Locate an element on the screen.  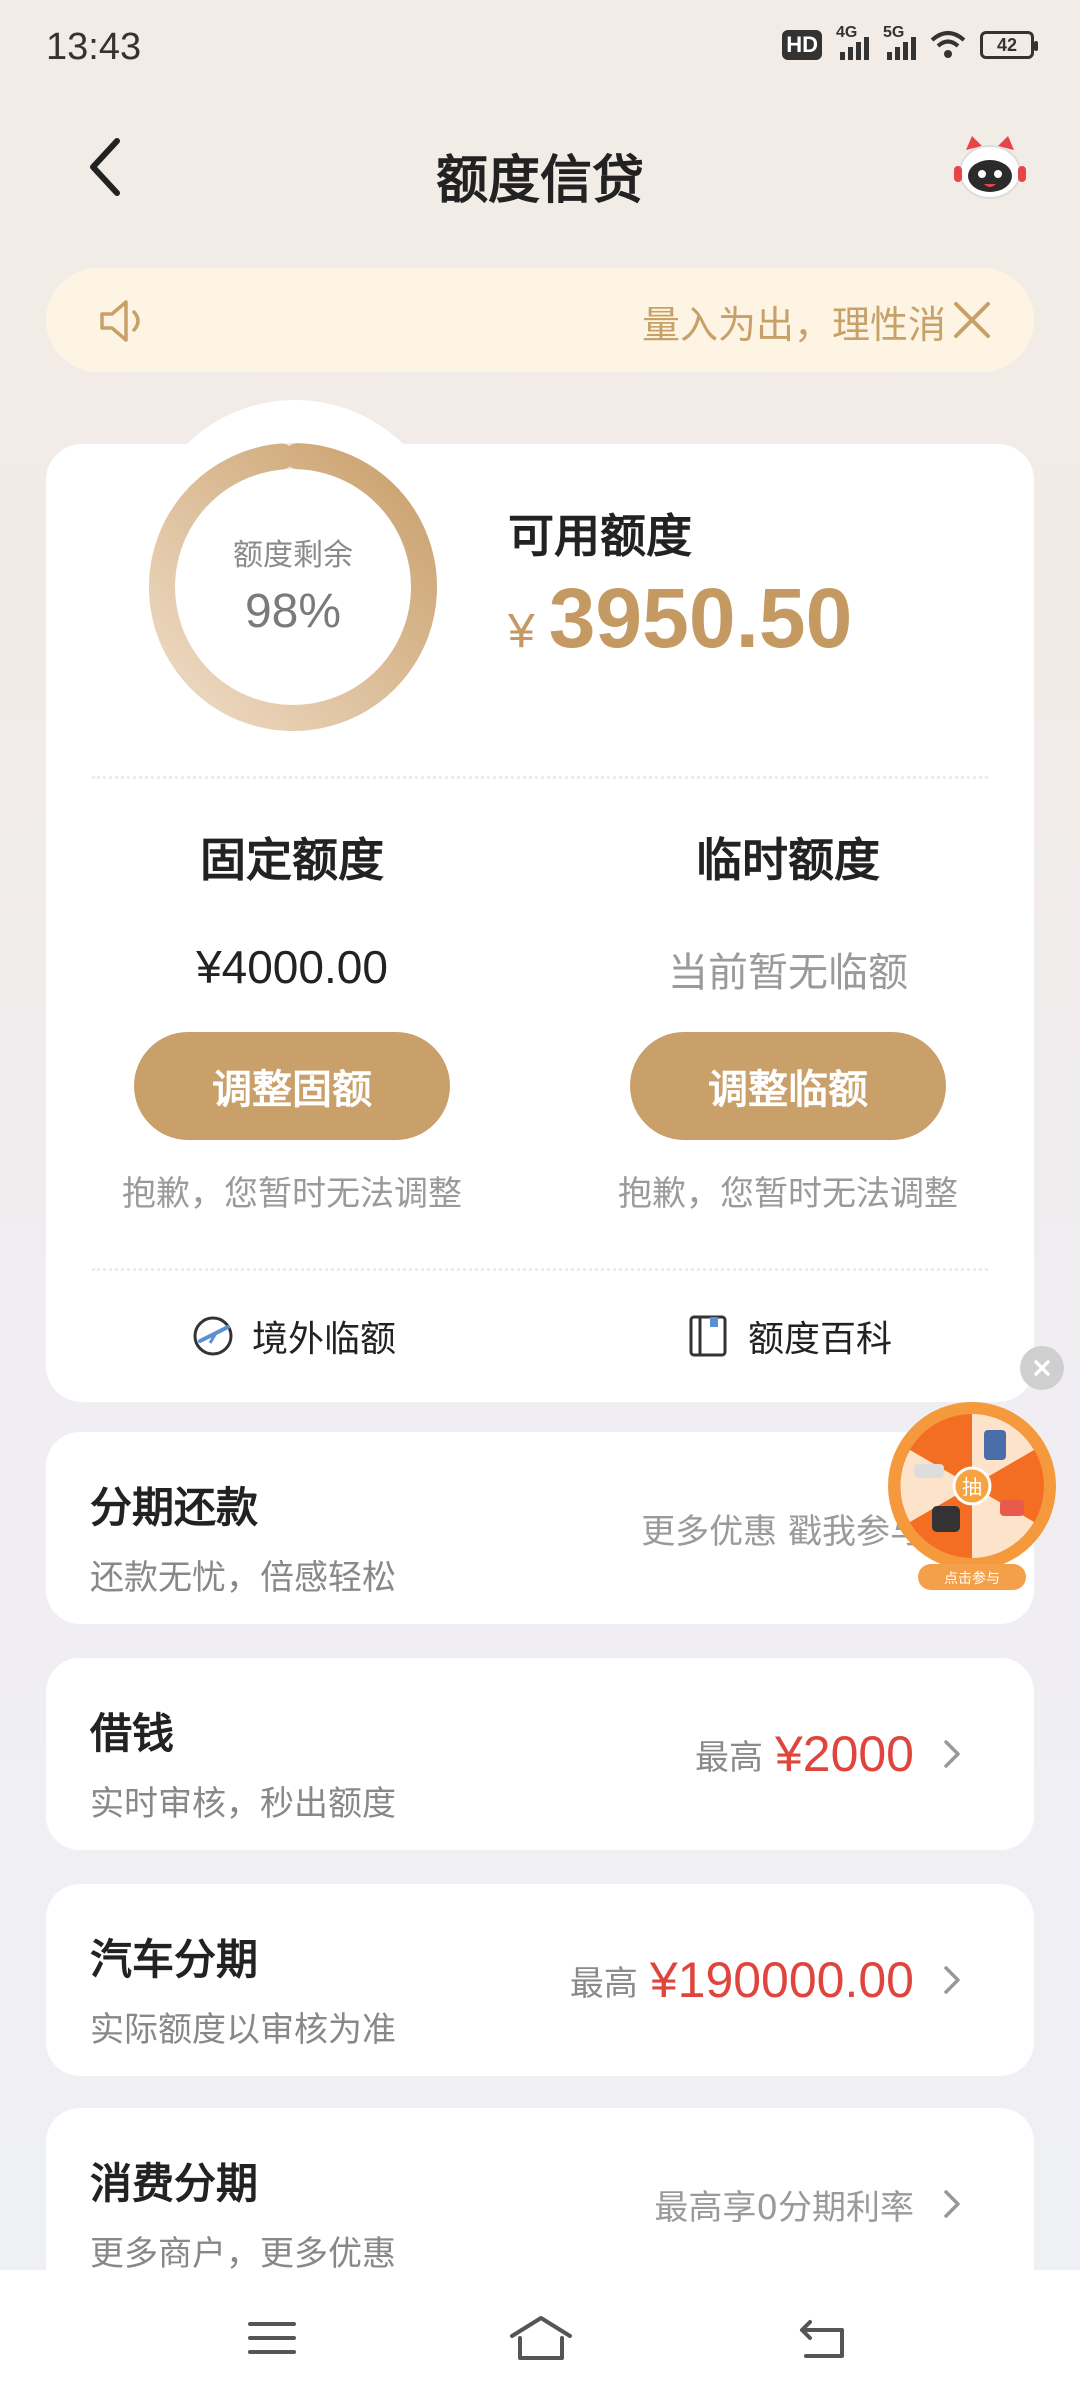
lottery-wheel-widget: 抽 点击参与 is located at coordinates (972, 1496).